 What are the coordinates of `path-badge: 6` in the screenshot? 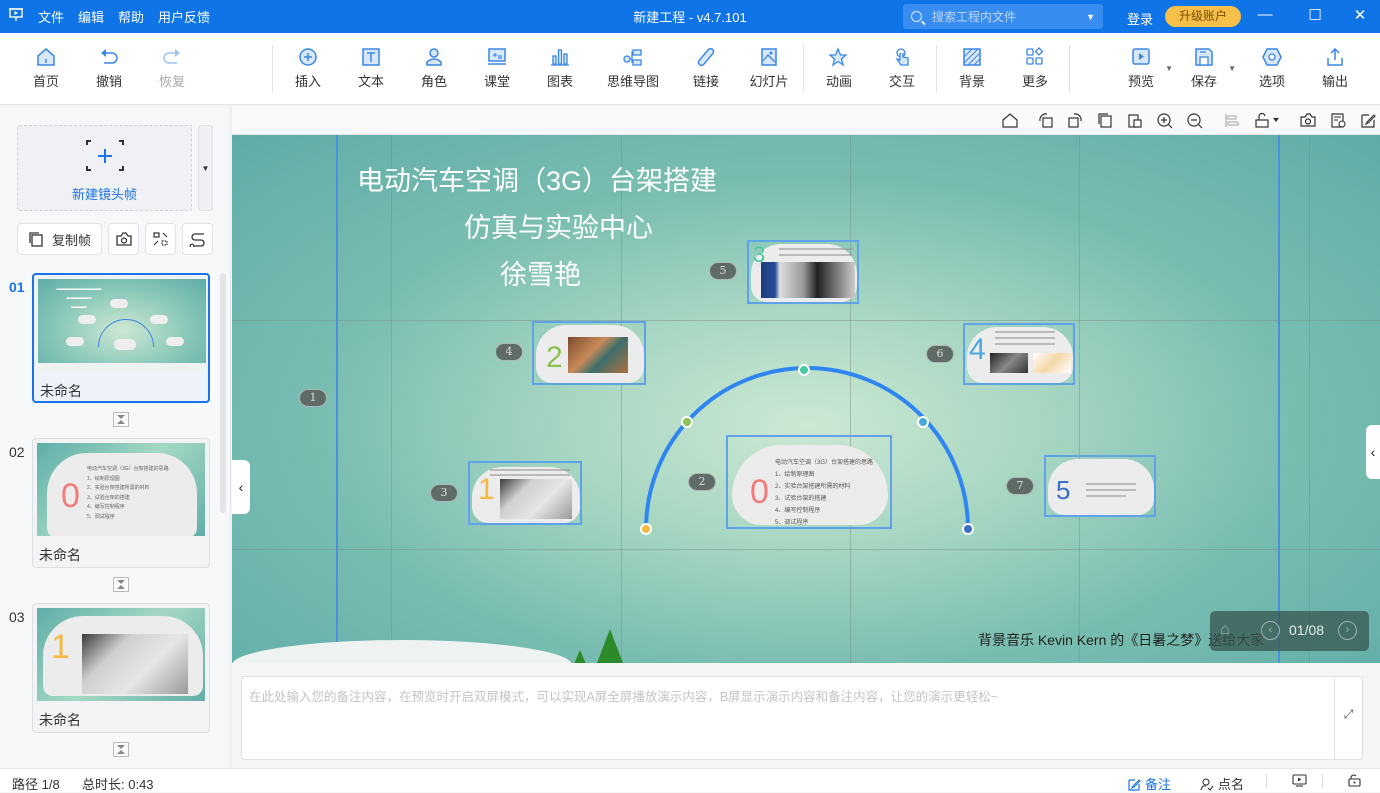 It's located at (940, 354).